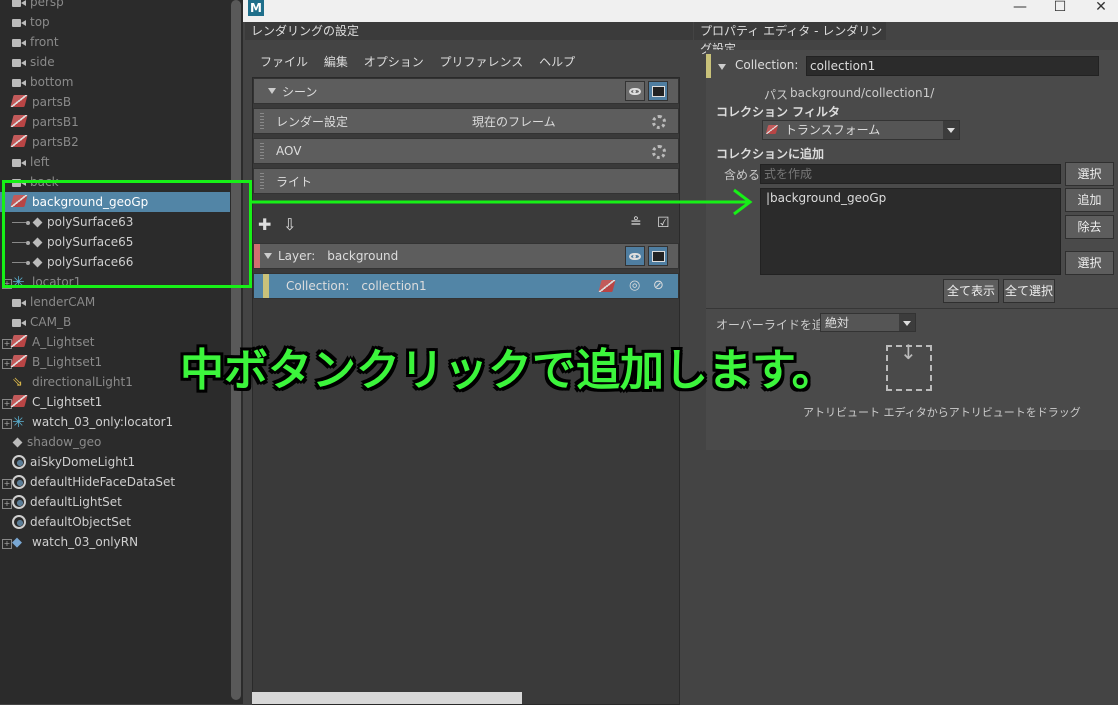  I want to click on outliner-item: partsB, so click(115, 102).